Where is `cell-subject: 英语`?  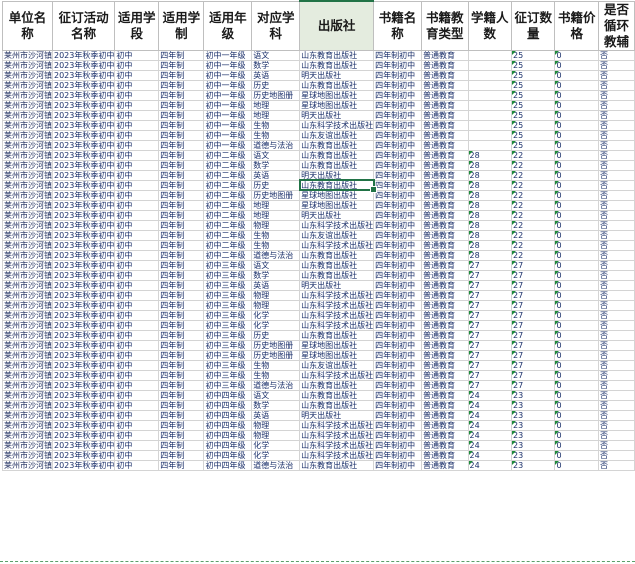 cell-subject: 英语 is located at coordinates (276, 415).